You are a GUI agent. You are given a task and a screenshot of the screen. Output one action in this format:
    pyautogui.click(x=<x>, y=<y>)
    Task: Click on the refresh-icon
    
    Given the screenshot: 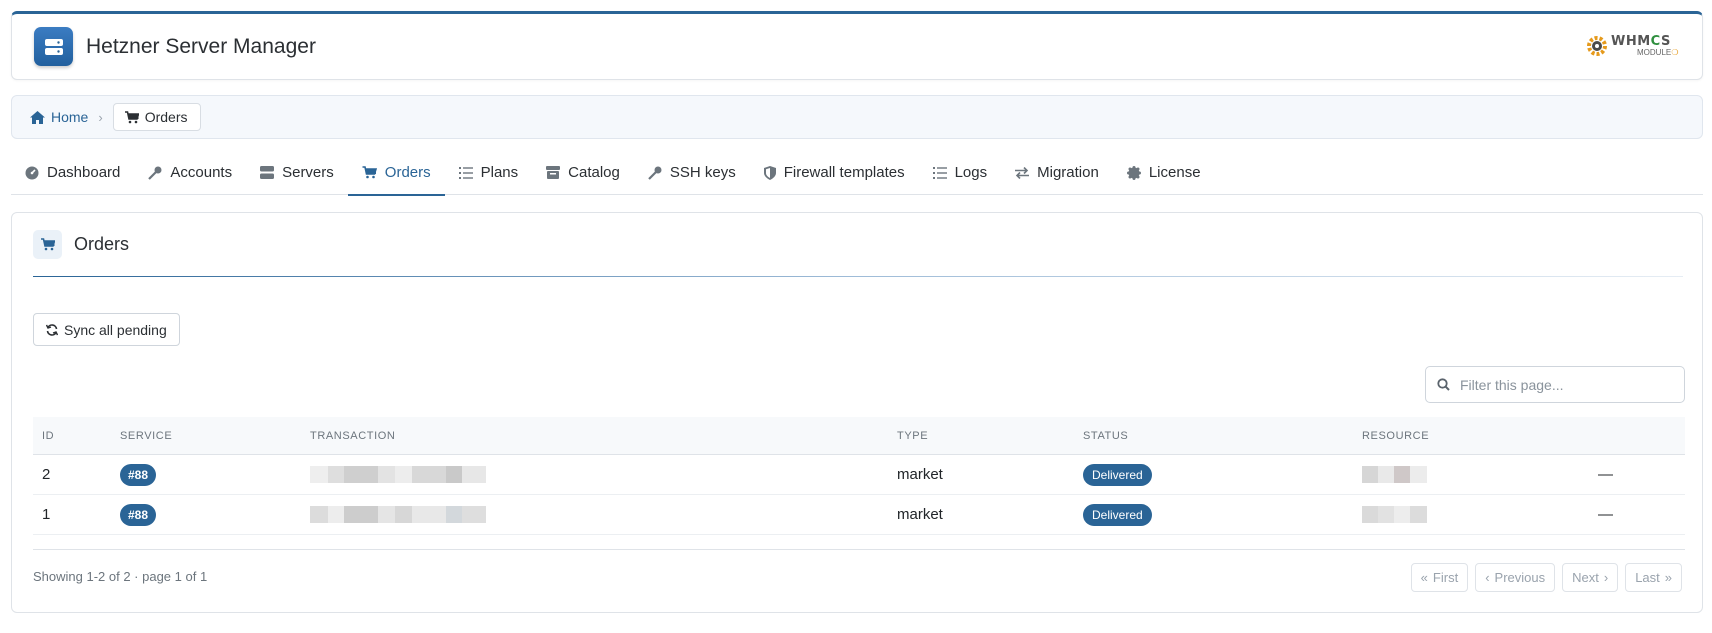 What is the action you would take?
    pyautogui.click(x=52, y=329)
    